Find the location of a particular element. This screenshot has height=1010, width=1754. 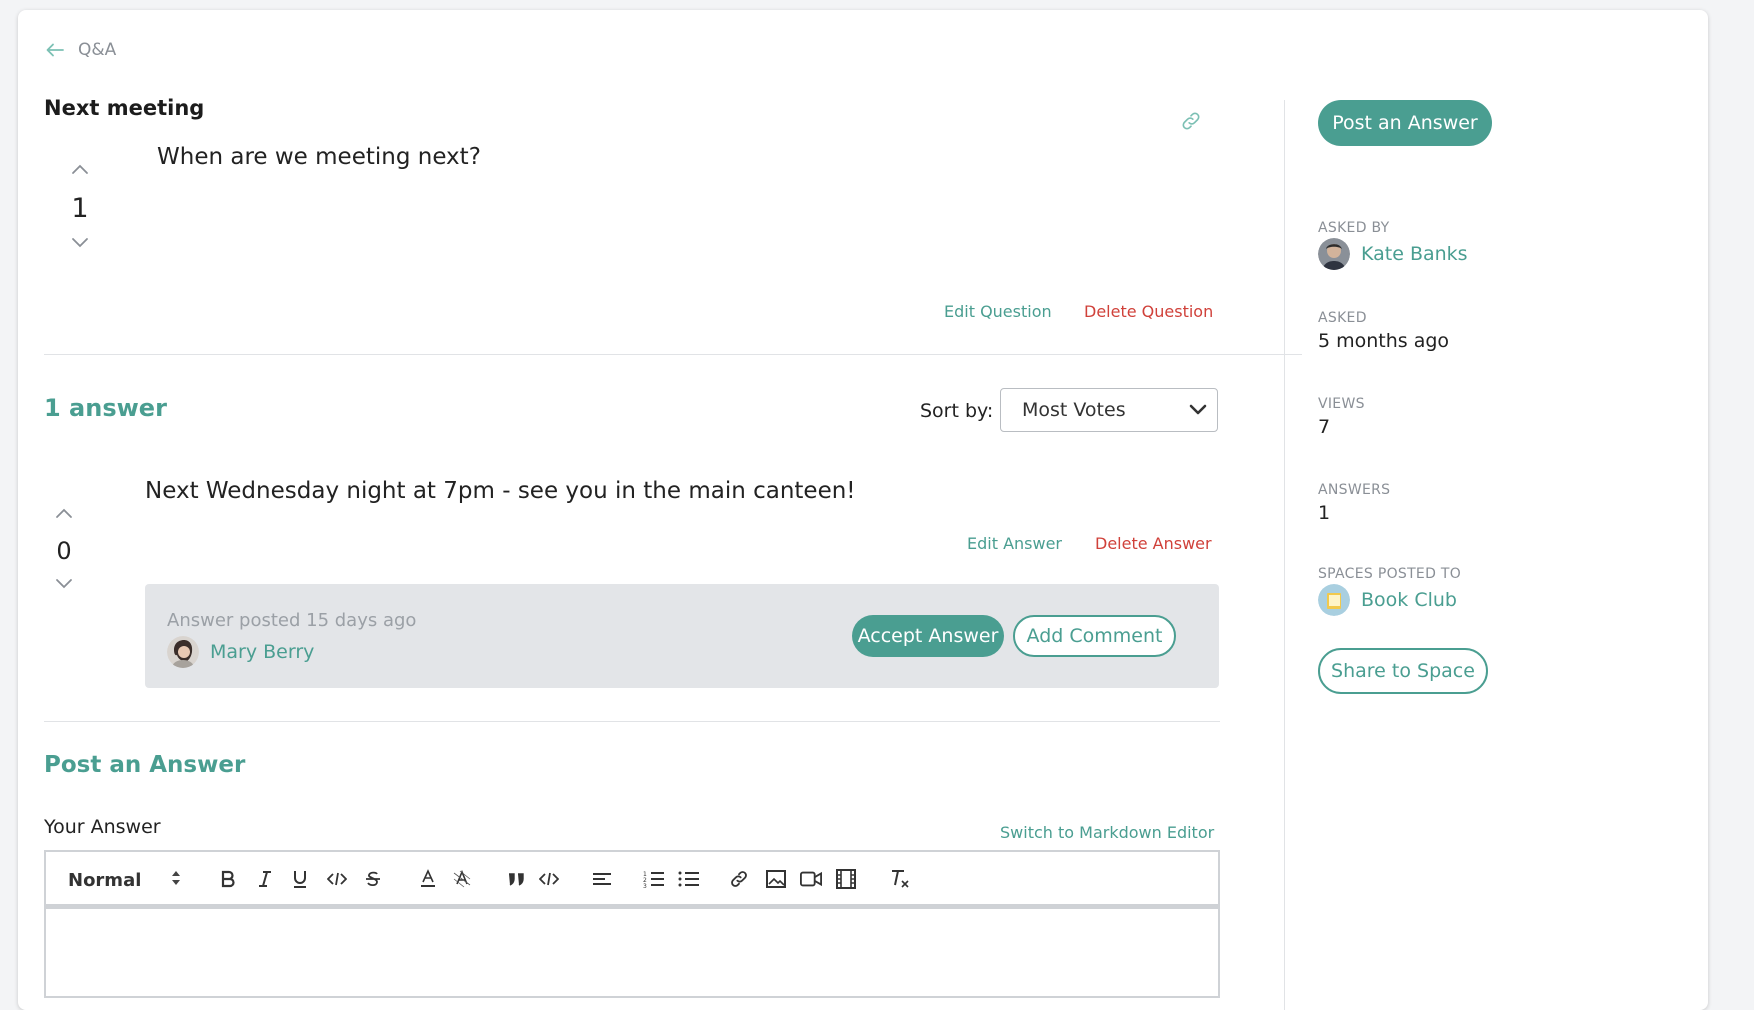

your-answer-label: Your Answer is located at coordinates (102, 827).